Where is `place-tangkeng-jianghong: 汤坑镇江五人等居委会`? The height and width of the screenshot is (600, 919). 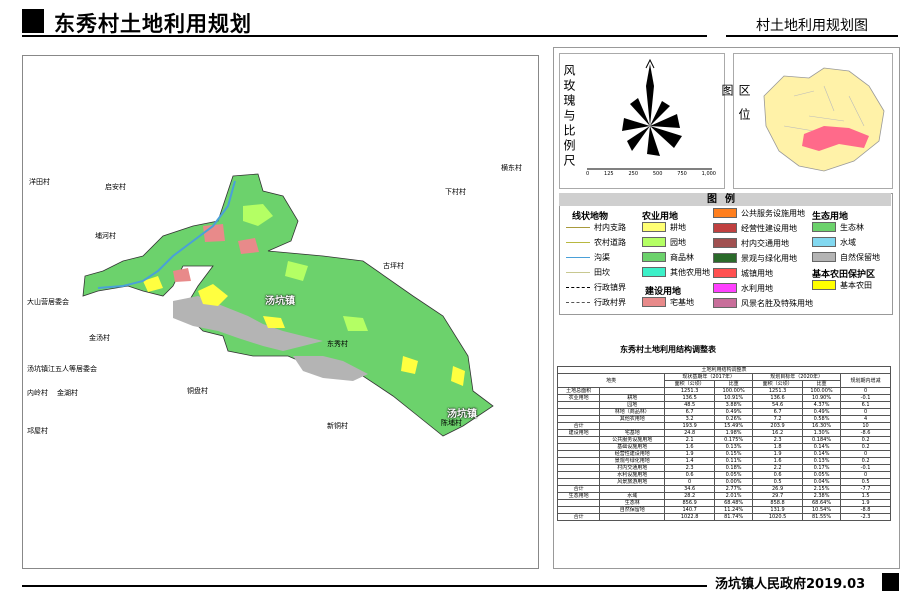 place-tangkeng-jianghong: 汤坑镇江五人等居委会 is located at coordinates (62, 369).